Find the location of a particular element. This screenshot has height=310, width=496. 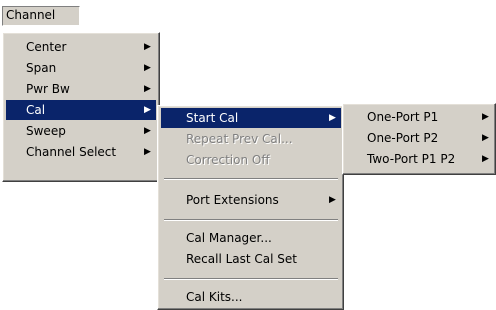

menu-item-label: Two-Port P1 P2 is located at coordinates (411, 159).